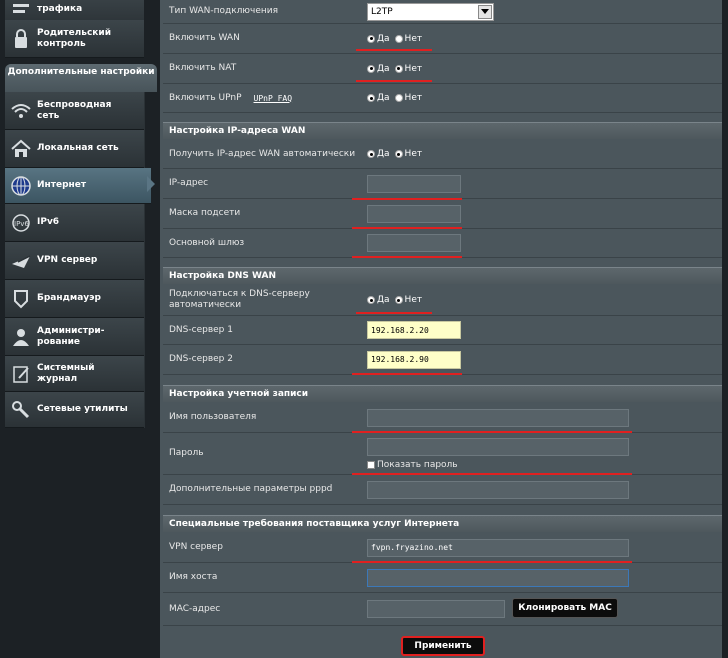 The width and height of the screenshot is (728, 658). What do you see at coordinates (21, 149) in the screenshot?
I see `home-icon` at bounding box center [21, 149].